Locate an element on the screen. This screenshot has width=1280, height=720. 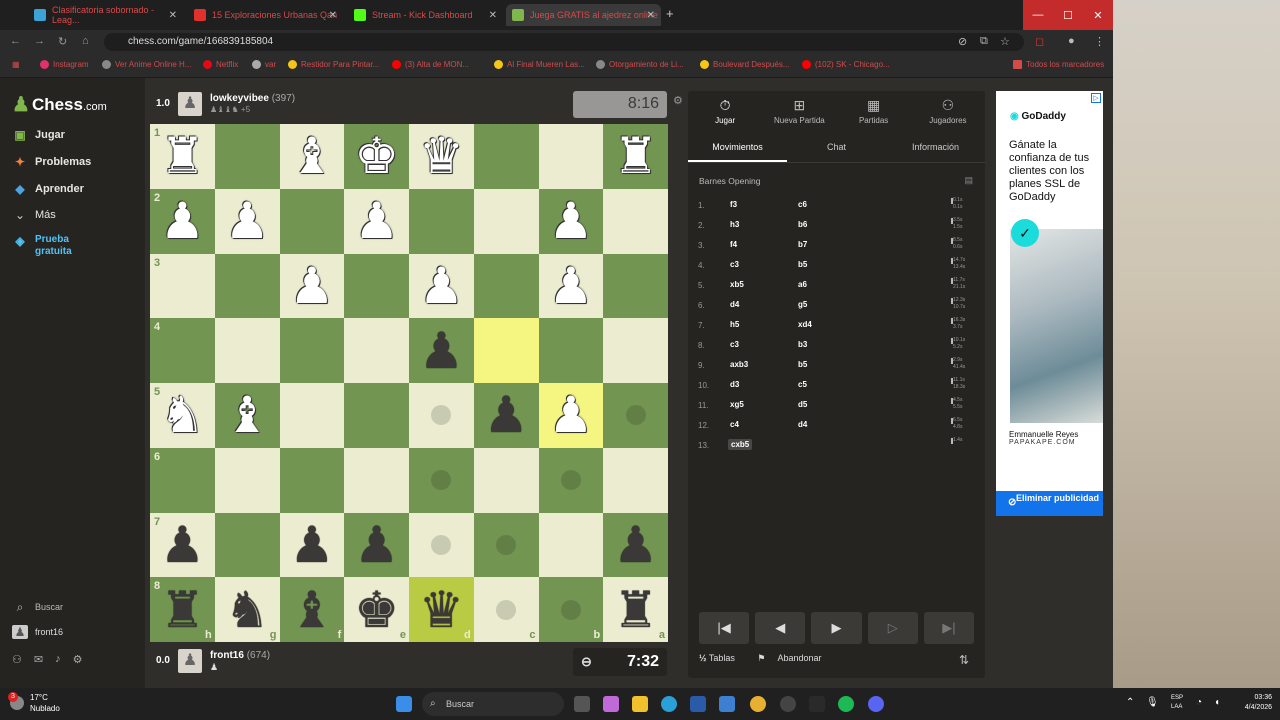
task-view-icon is located at coordinates (582, 704).